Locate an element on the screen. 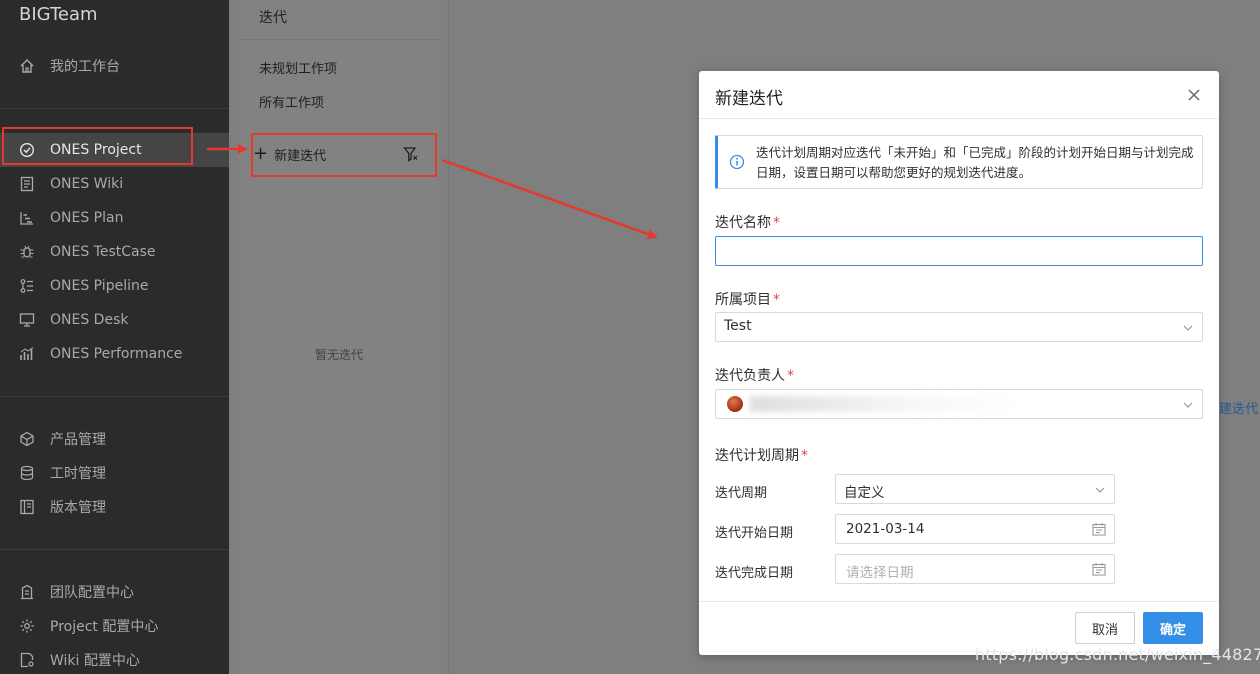 The height and width of the screenshot is (674, 1260). project-select-value: Test is located at coordinates (738, 326).